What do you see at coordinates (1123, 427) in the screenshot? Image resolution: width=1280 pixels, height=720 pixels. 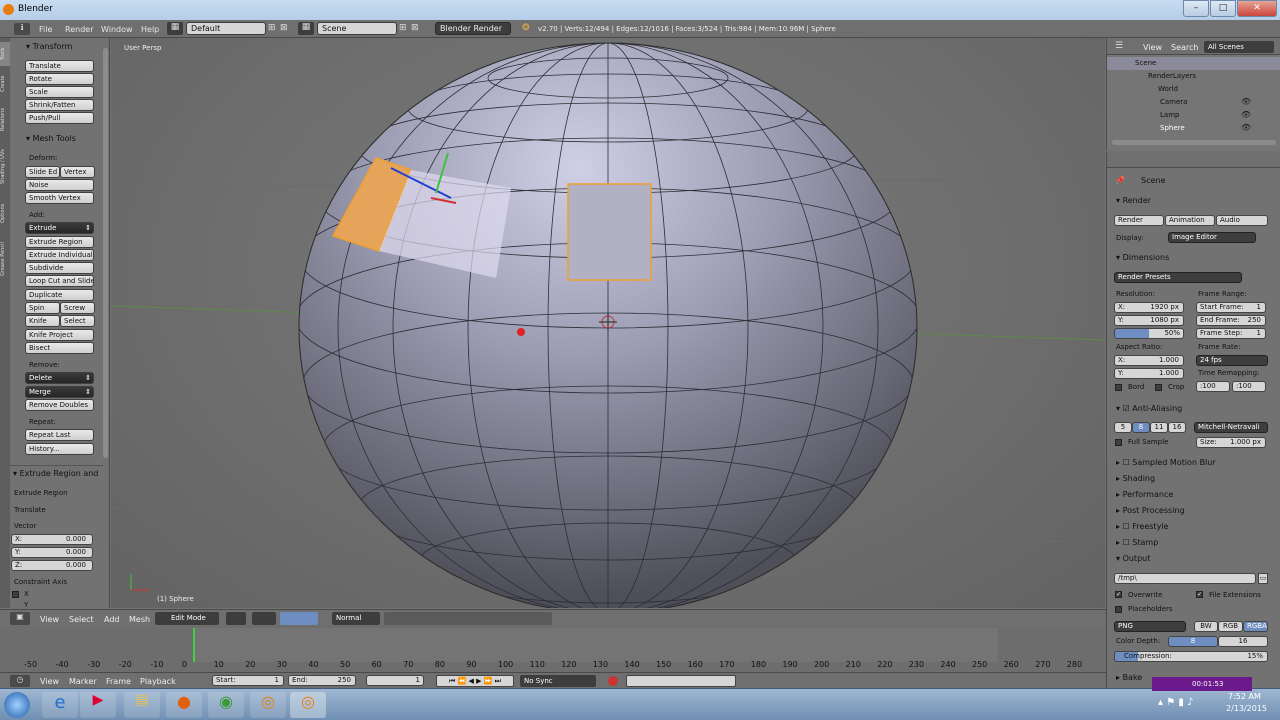 I see `aa-5-button: 5` at bounding box center [1123, 427].